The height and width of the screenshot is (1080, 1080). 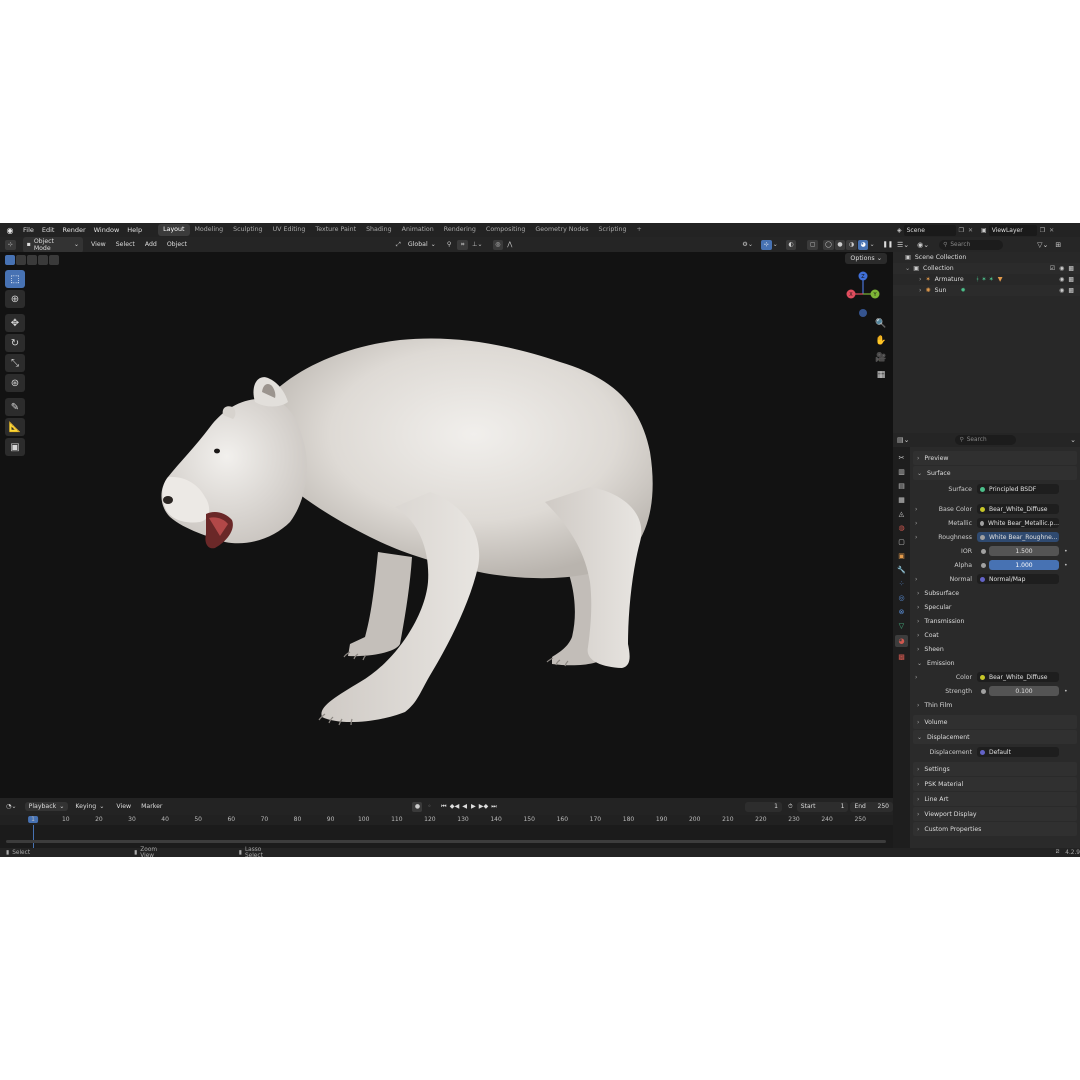 What do you see at coordinates (505, 230) in the screenshot?
I see `tab-compositing: Compositing` at bounding box center [505, 230].